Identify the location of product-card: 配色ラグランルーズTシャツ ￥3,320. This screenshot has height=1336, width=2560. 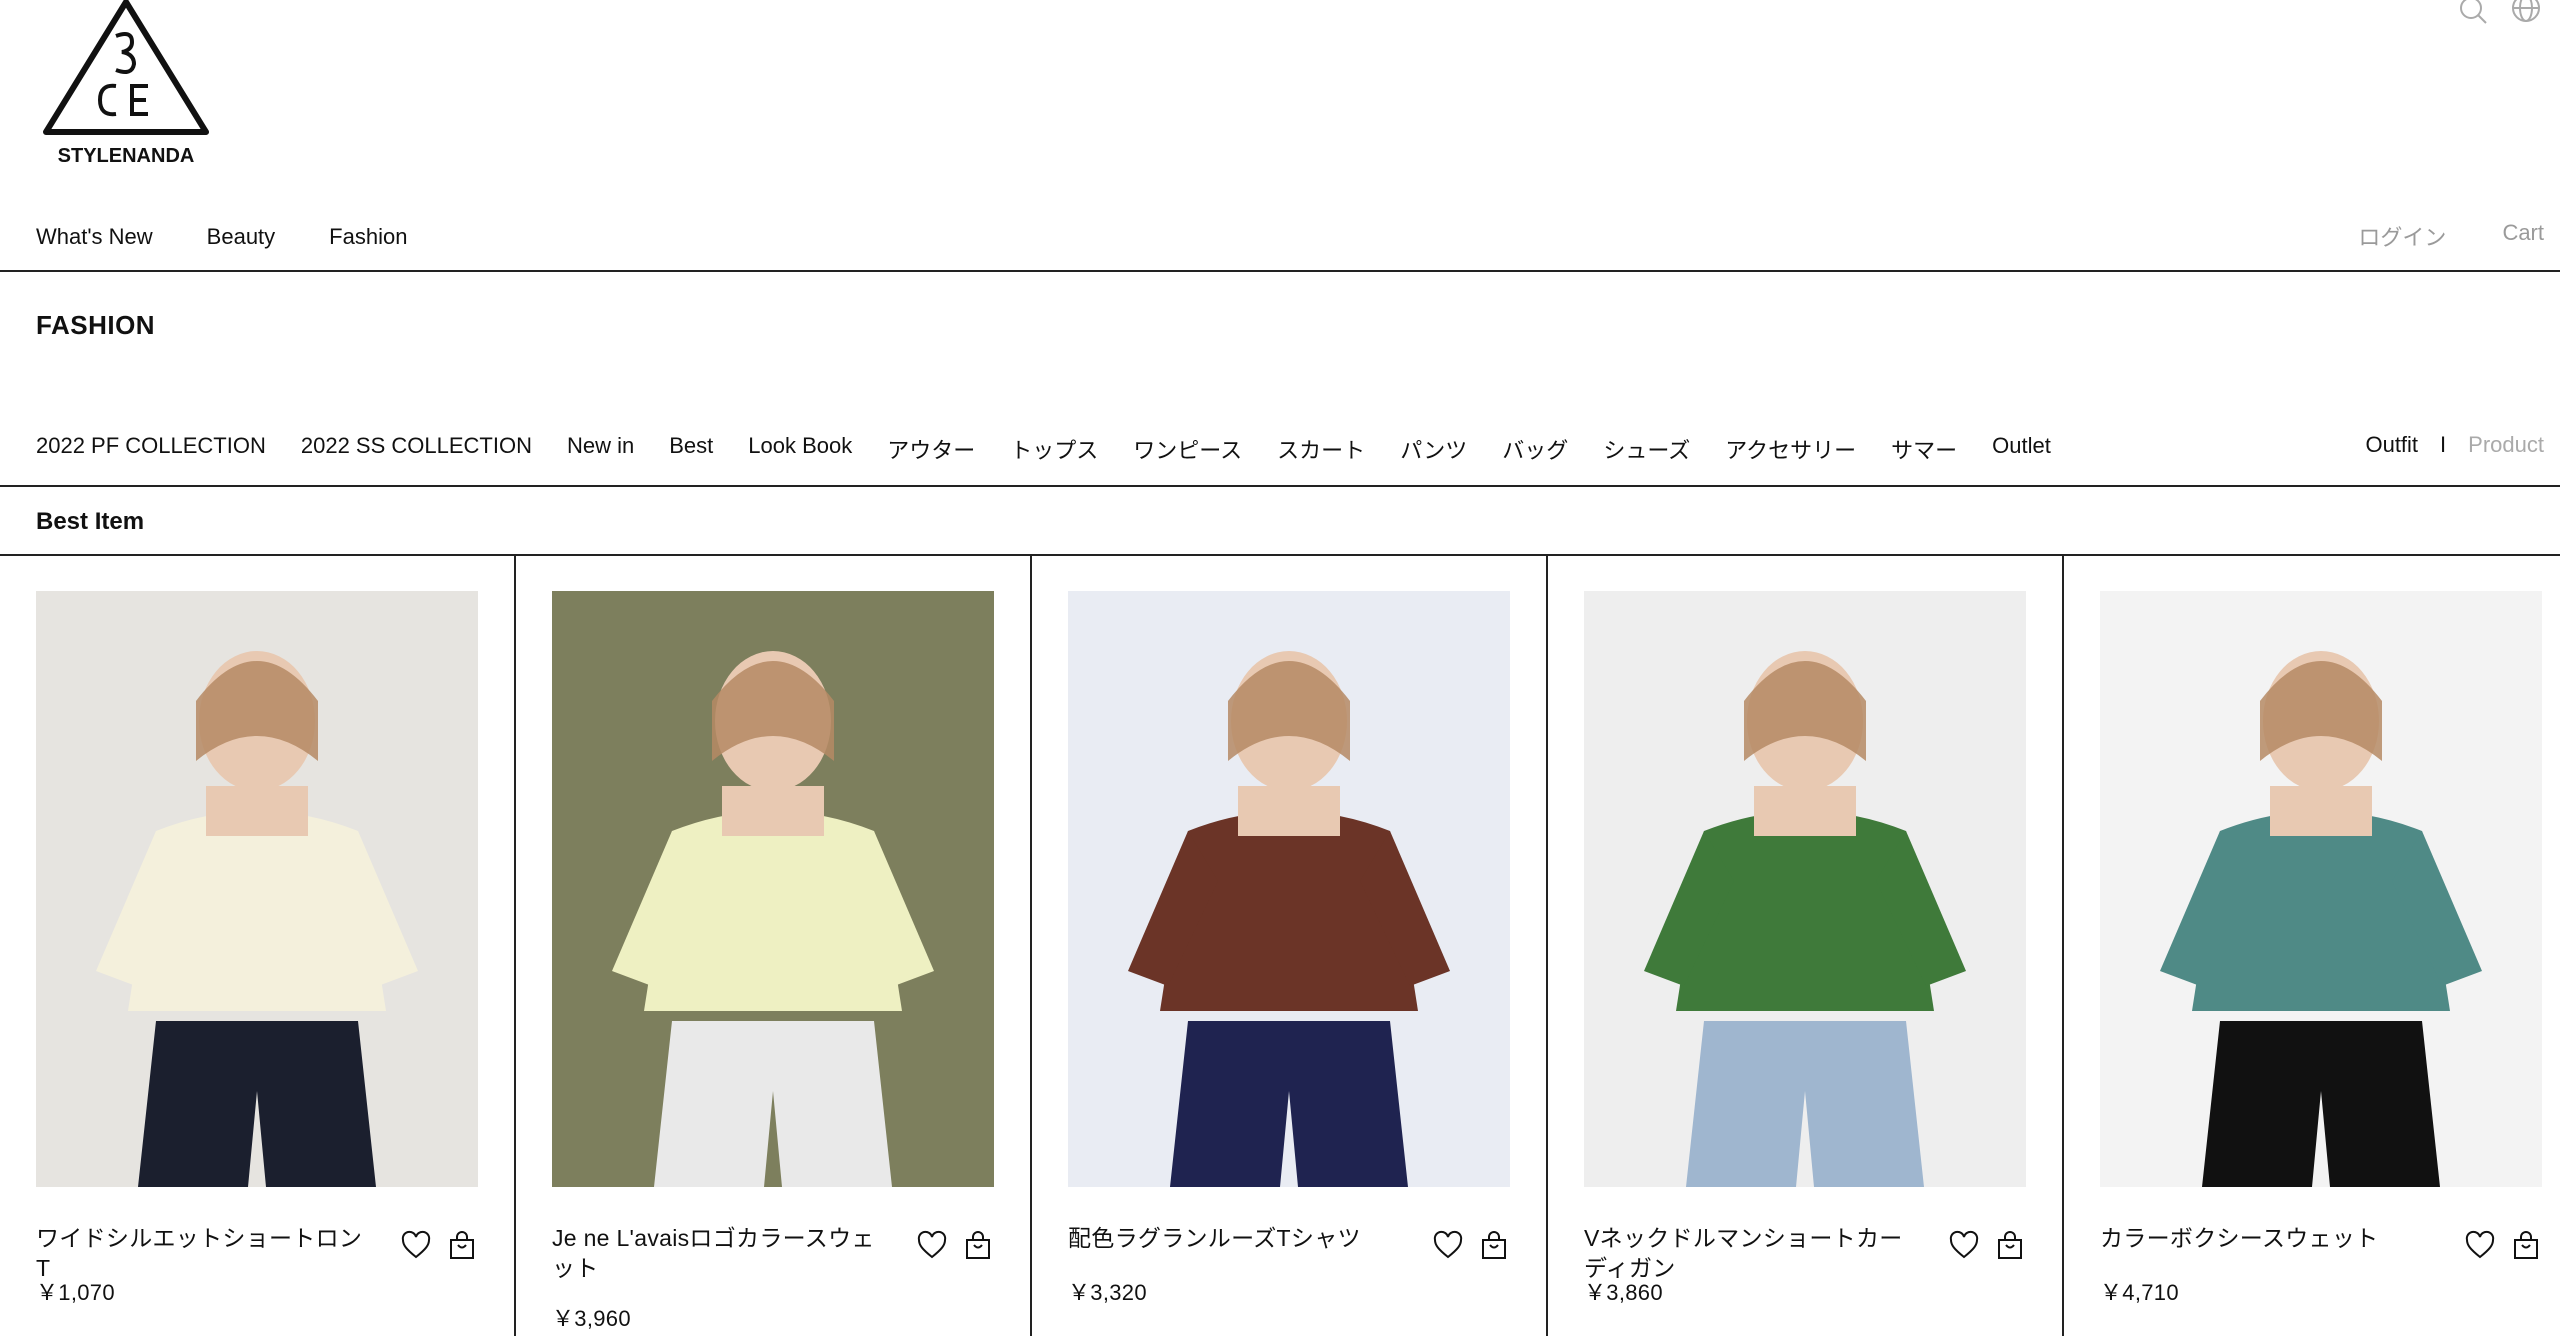
(1290, 945).